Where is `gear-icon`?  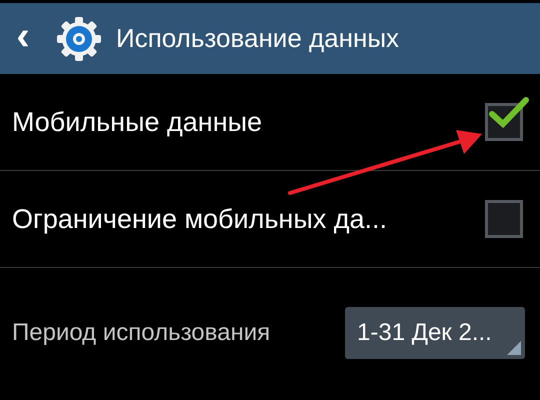
gear-icon is located at coordinates (79, 39).